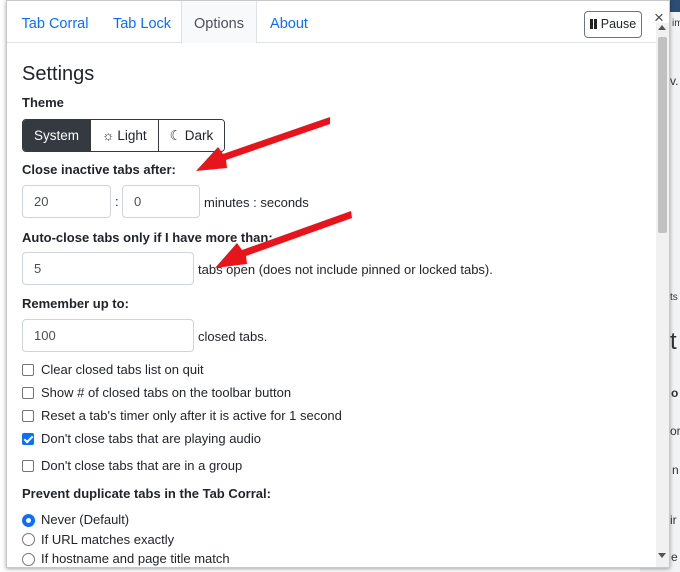 The height and width of the screenshot is (572, 680). What do you see at coordinates (28, 439) in the screenshot?
I see `playing-audio-checkbox` at bounding box center [28, 439].